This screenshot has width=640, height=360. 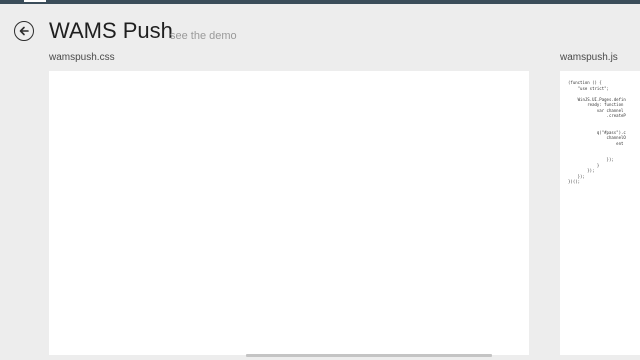 I want to click on css-file-label: wamspush.css, so click(x=82, y=57).